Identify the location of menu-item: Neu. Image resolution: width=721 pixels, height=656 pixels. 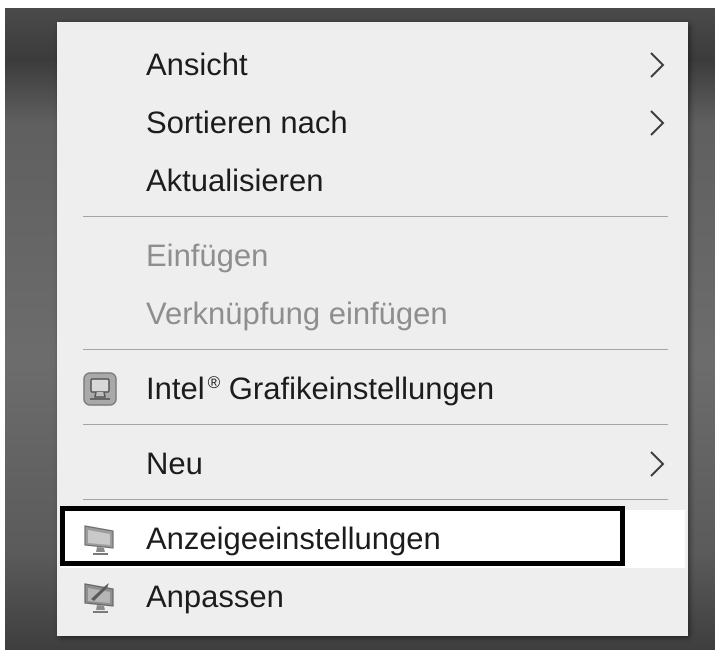
(372, 464).